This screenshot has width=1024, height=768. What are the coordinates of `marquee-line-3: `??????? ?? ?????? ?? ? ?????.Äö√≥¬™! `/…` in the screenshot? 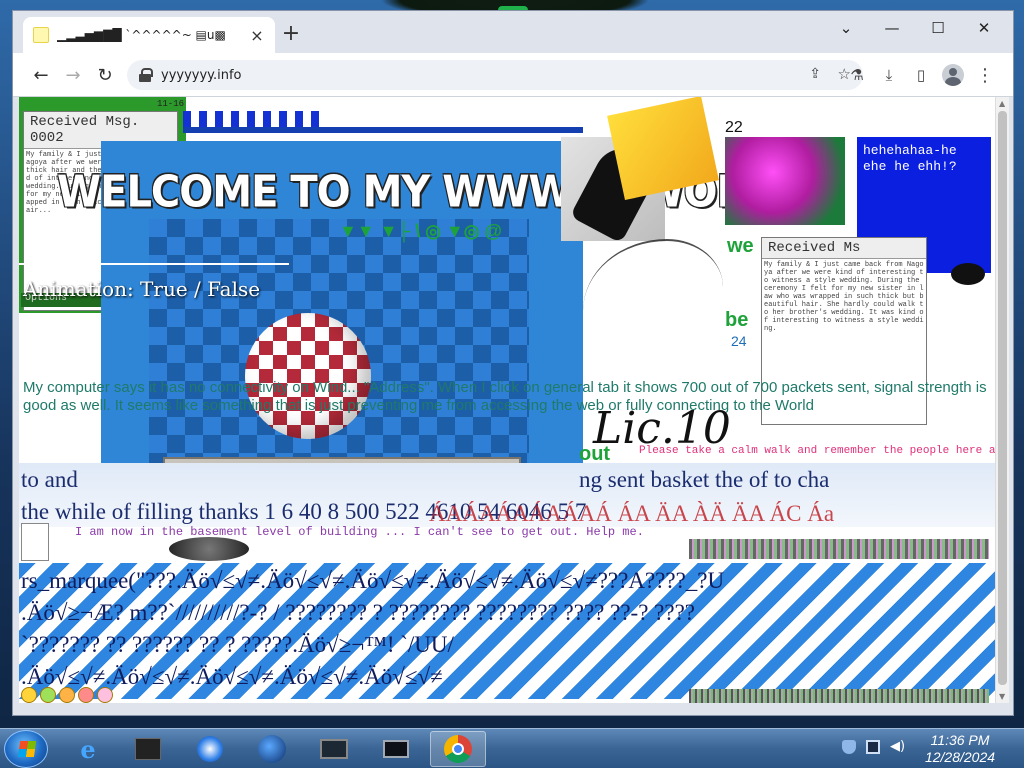 It's located at (237, 644).